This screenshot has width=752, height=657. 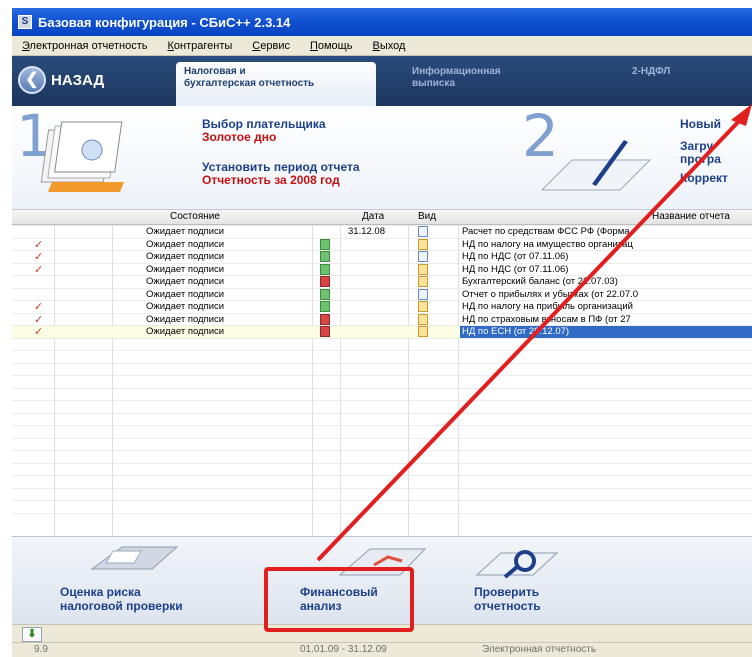 I want to click on menu-exit: Выход, so click(x=388, y=46).